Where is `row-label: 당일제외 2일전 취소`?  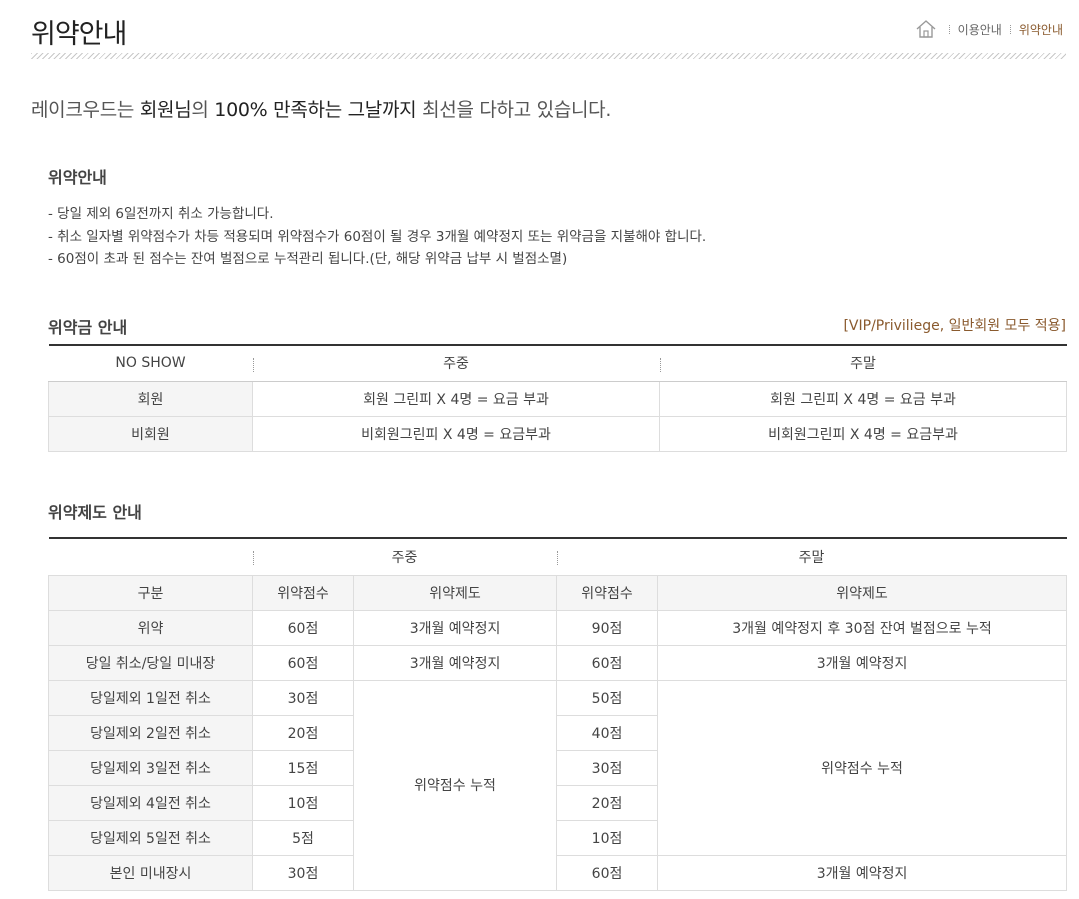 row-label: 당일제외 2일전 취소 is located at coordinates (150, 732).